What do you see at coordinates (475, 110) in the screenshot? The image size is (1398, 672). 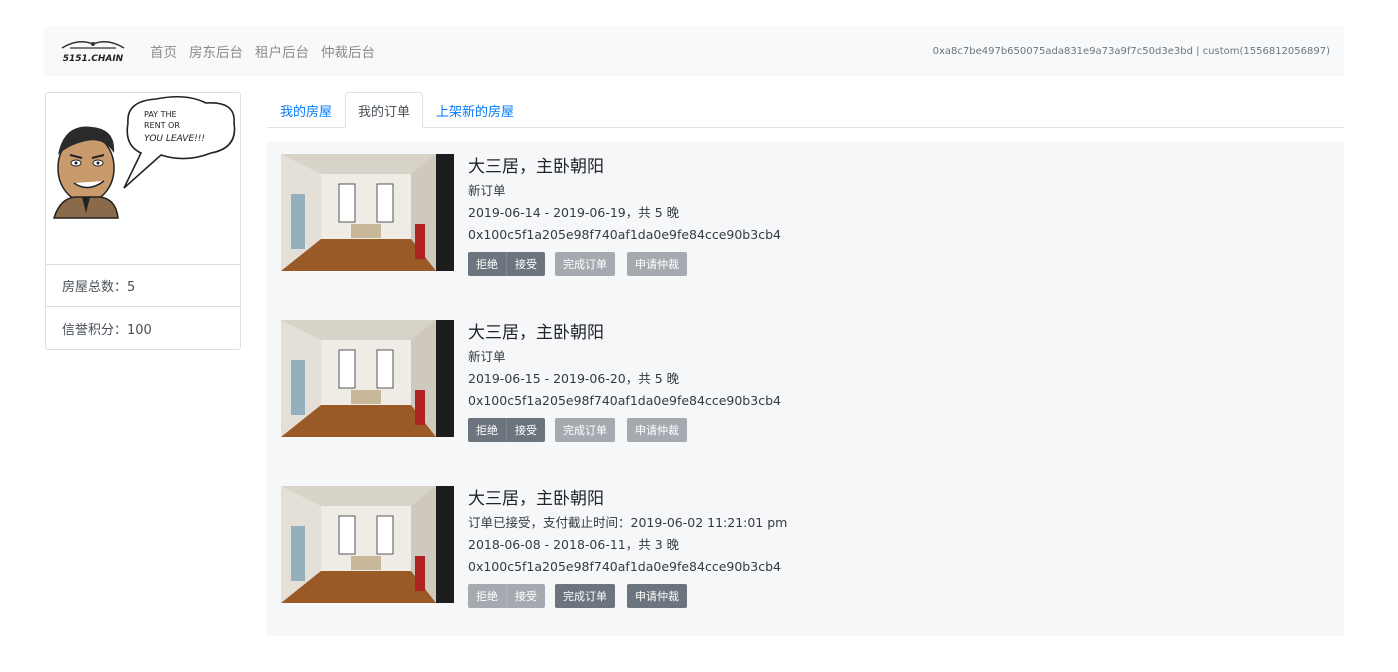 I see `tab-list-new-house: 上架新的房屋` at bounding box center [475, 110].